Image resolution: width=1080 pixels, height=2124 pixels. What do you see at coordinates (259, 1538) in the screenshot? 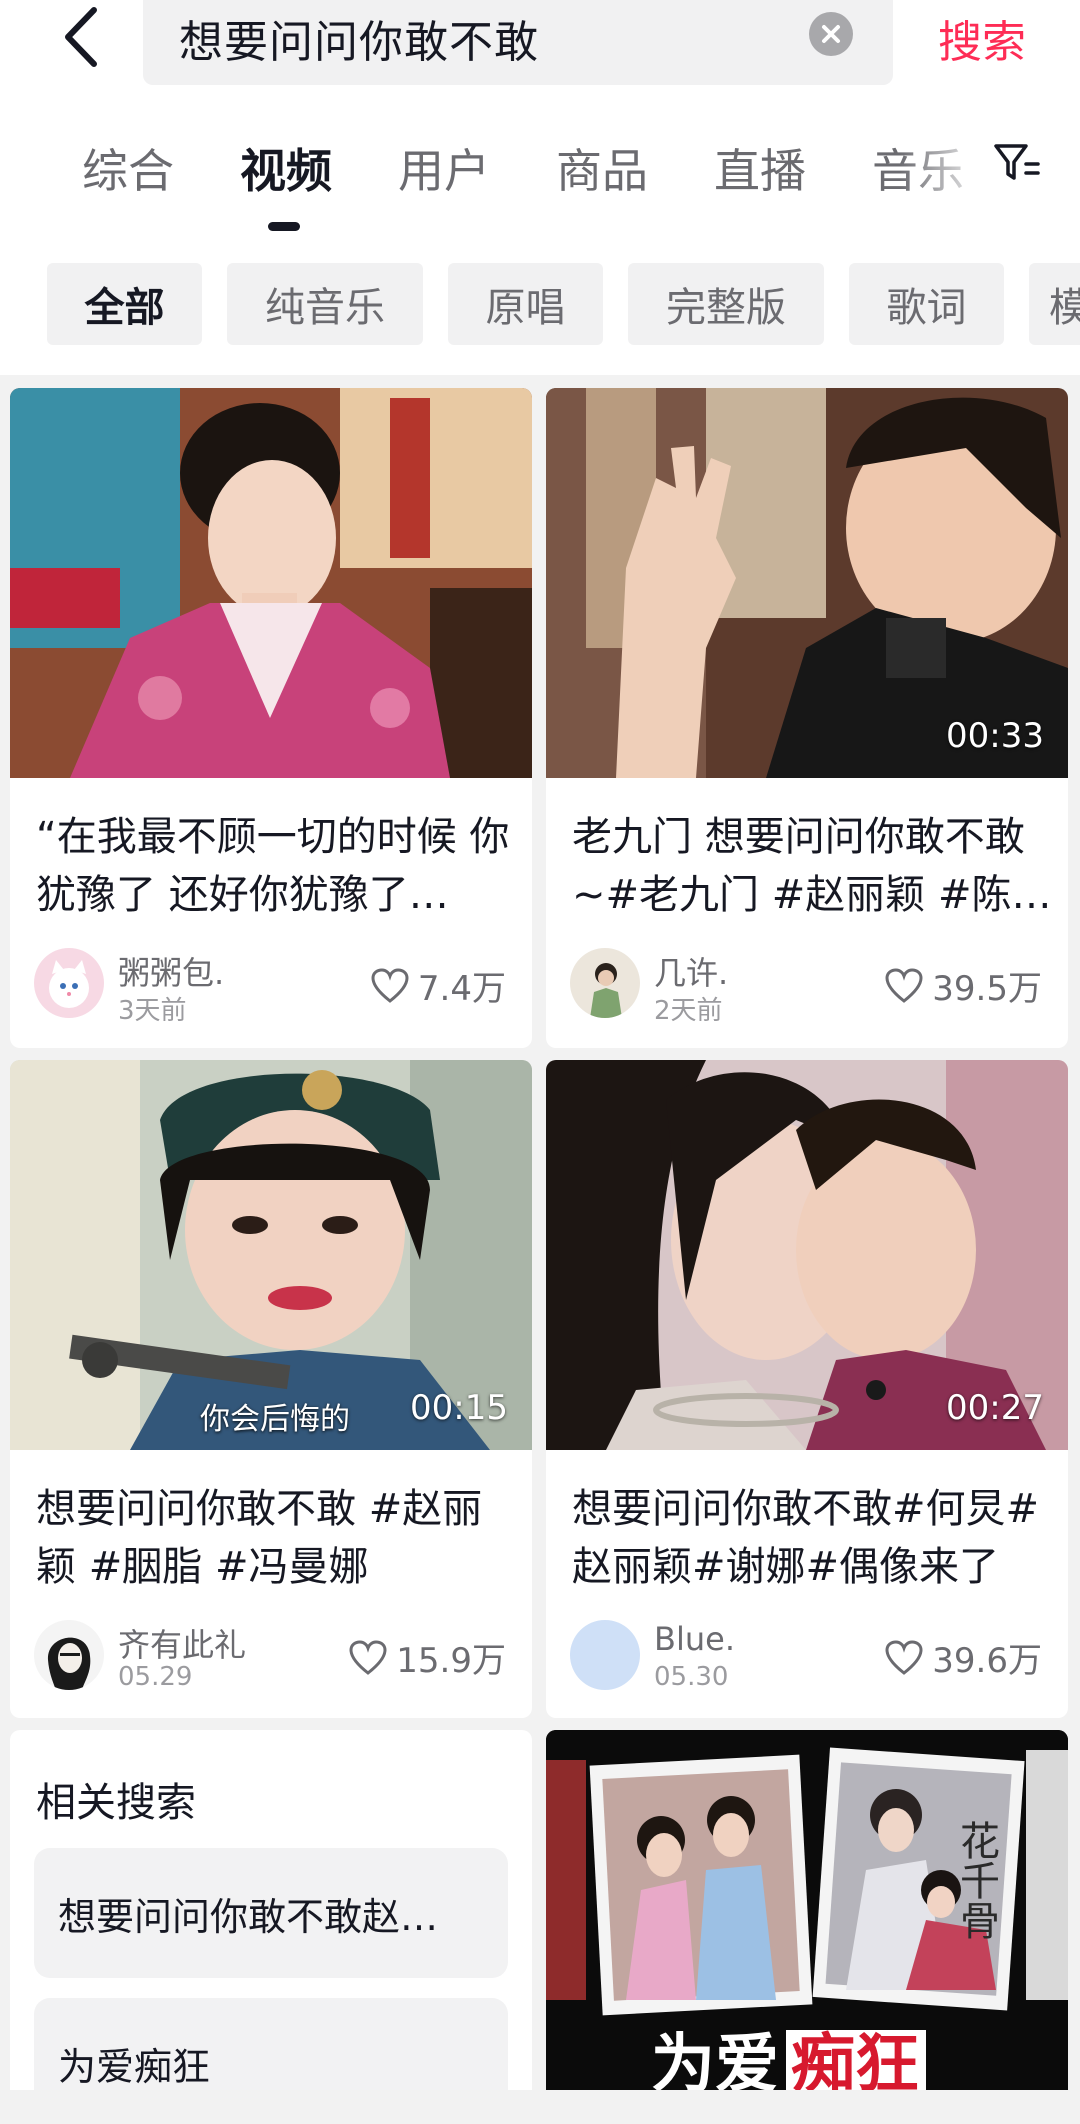
I see `video-caption: 想要问问你敢不敢 #赵丽颖 #胭脂 #冯曼娜` at bounding box center [259, 1538].